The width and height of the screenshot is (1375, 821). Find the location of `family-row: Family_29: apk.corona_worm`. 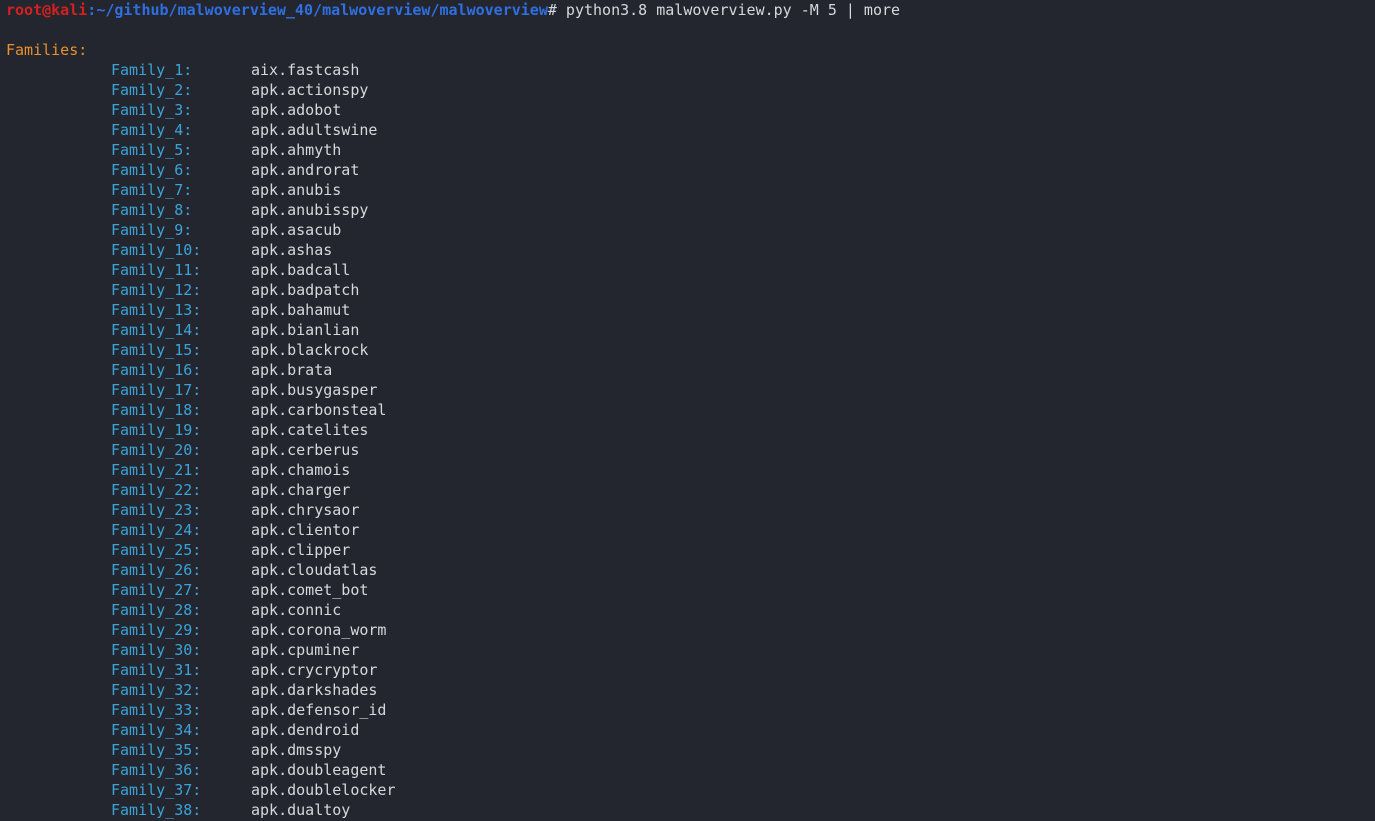

family-row: Family_29: apk.corona_worm is located at coordinates (687, 630).